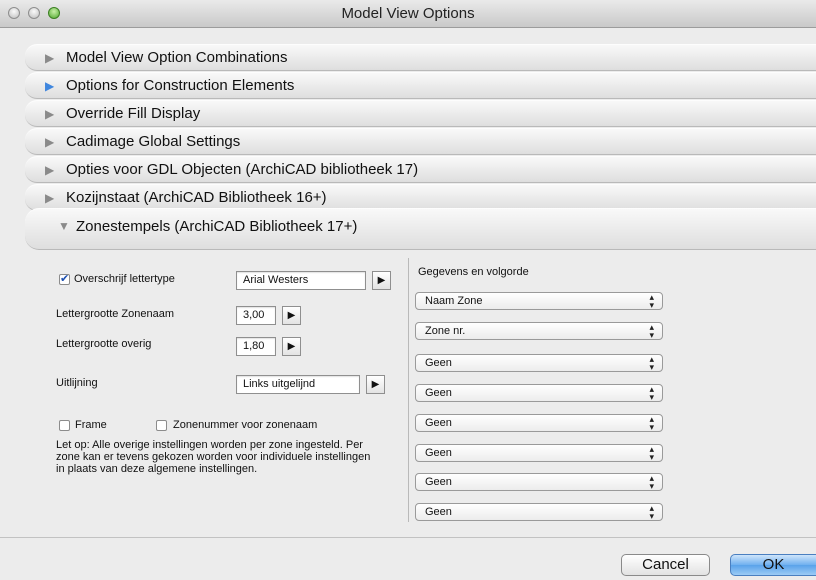 The width and height of the screenshot is (816, 580). What do you see at coordinates (153, 141) in the screenshot?
I see `section-label: Cadimage Global Settings` at bounding box center [153, 141].